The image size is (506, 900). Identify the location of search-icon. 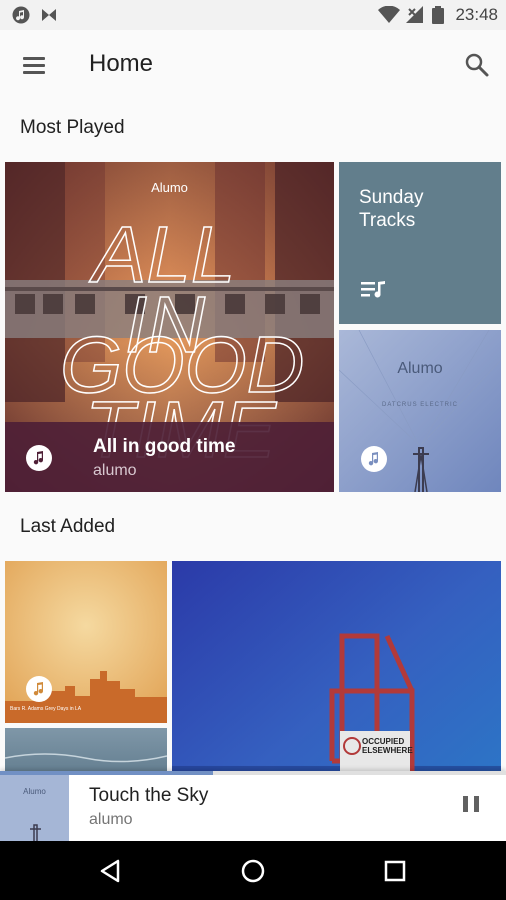
(477, 65).